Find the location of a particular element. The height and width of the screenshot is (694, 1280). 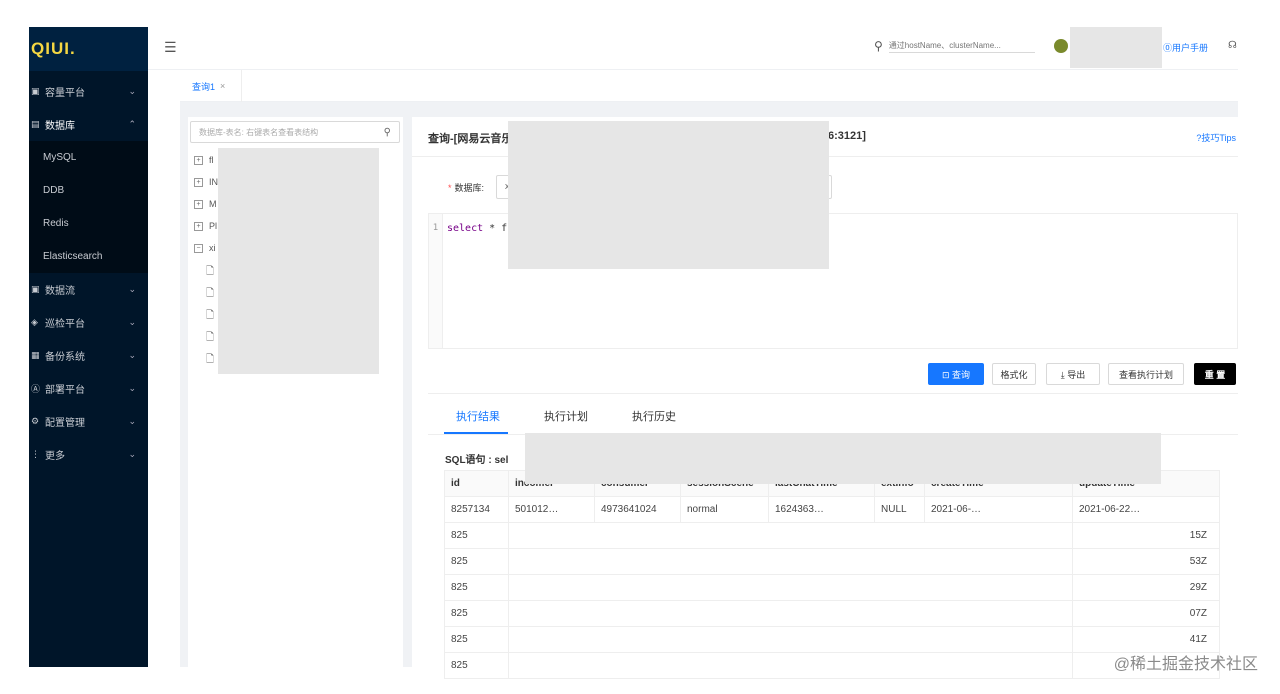

redacted-query-area is located at coordinates (668, 195).